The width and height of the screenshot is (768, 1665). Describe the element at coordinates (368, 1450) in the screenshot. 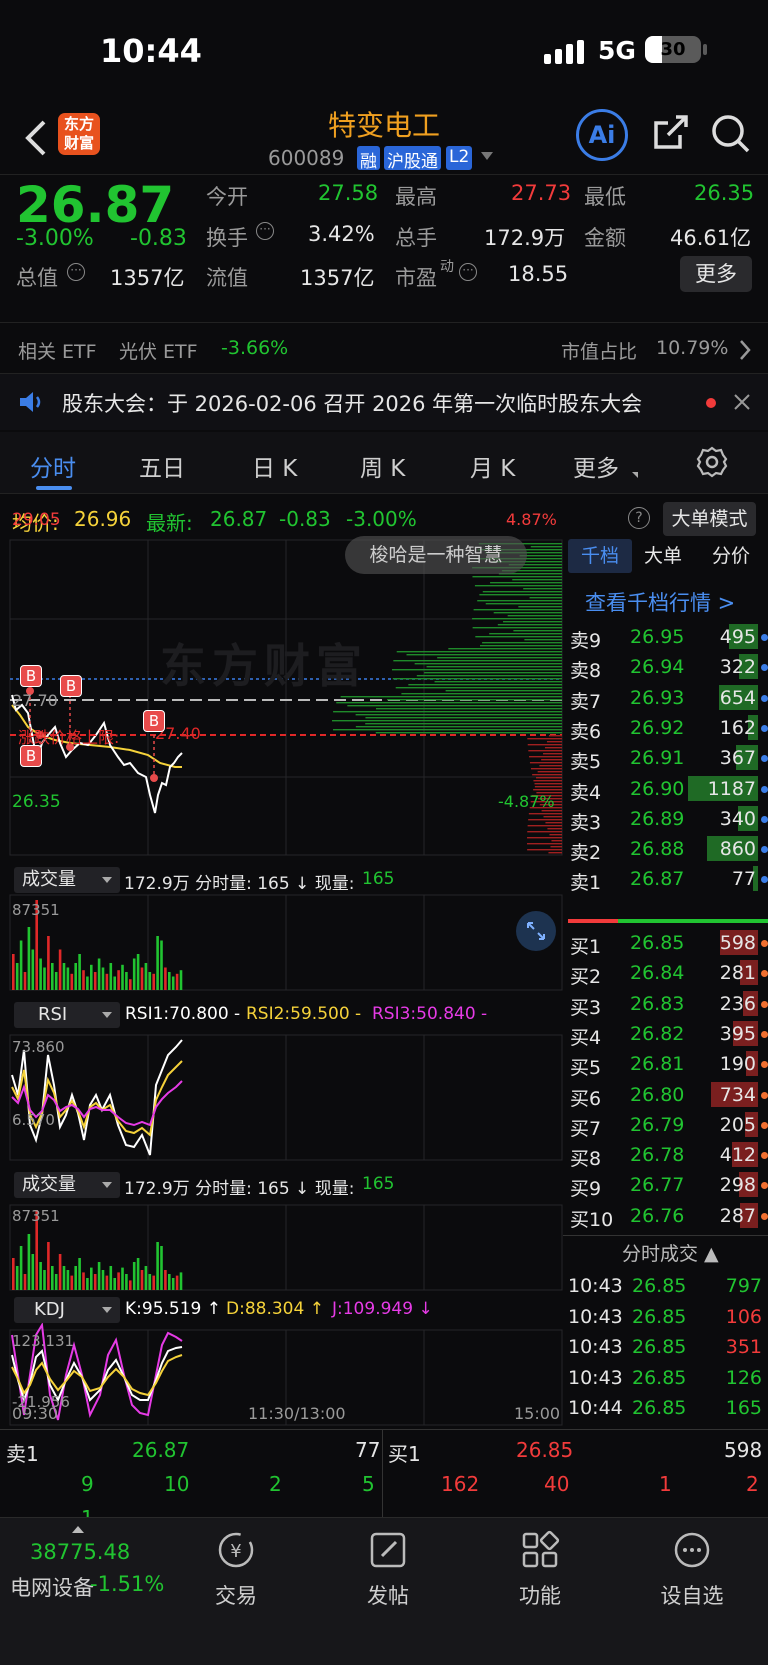

I see `sell1-vol: 77` at that location.